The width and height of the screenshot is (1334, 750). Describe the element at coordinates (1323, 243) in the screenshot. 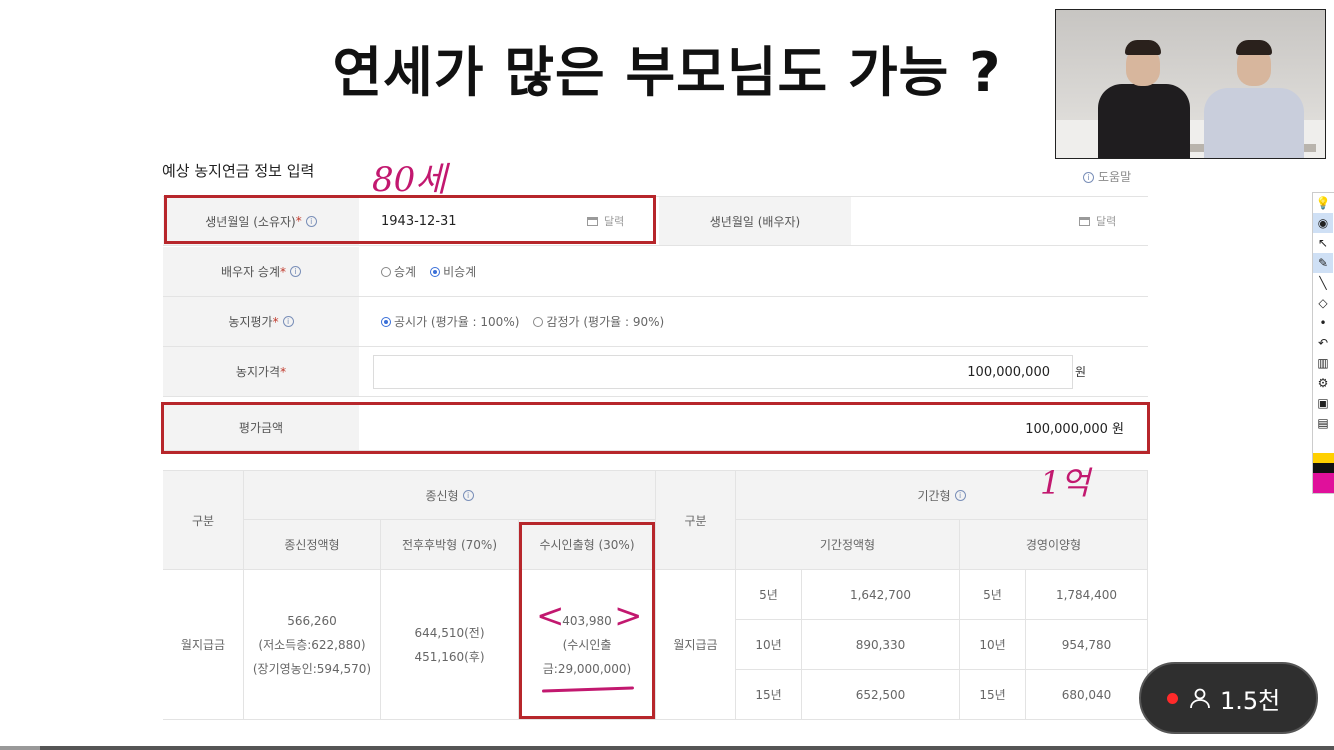

I see `cursor-icon: ↖` at that location.